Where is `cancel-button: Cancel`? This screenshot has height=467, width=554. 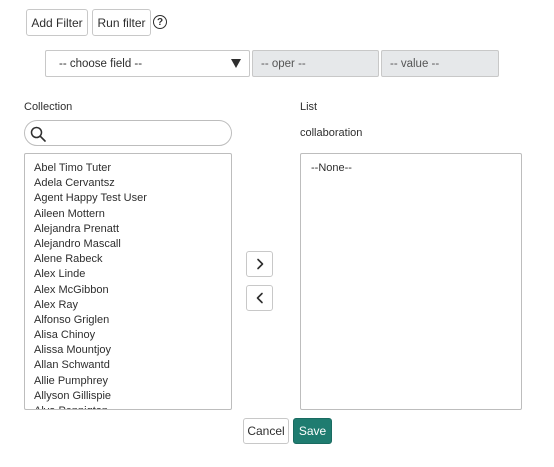 cancel-button: Cancel is located at coordinates (266, 431).